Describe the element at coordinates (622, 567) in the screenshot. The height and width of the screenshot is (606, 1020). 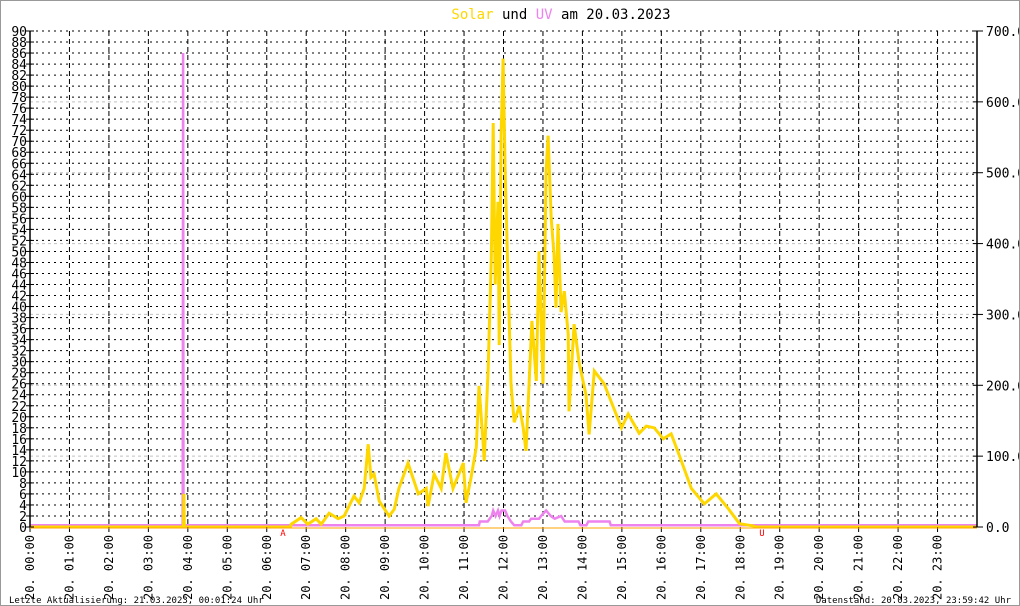
I see `x-tick-label: 20. 15:00` at that location.